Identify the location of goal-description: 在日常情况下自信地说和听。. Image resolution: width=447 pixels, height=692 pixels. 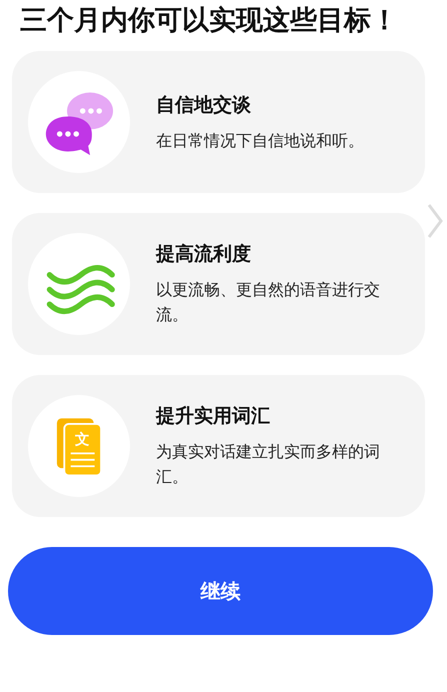
(260, 141).